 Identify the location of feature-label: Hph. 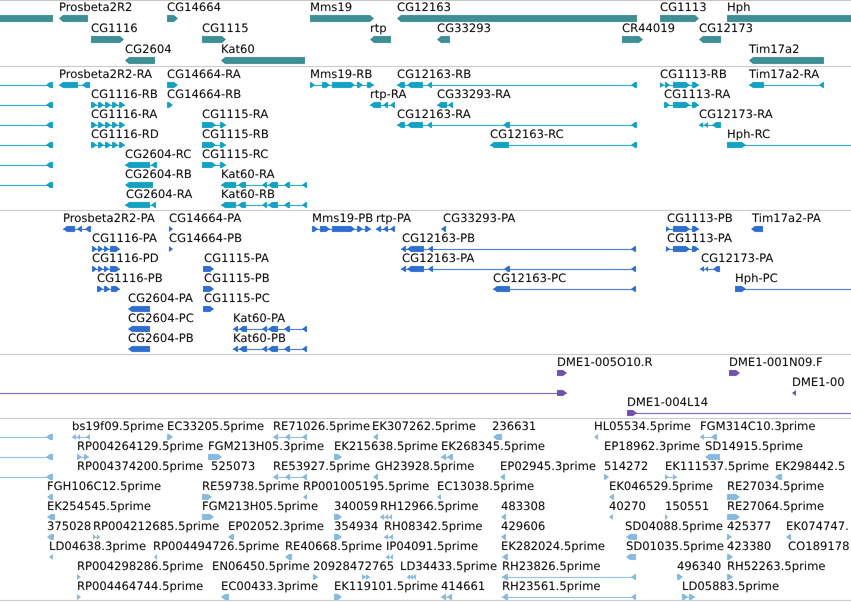
(738, 7).